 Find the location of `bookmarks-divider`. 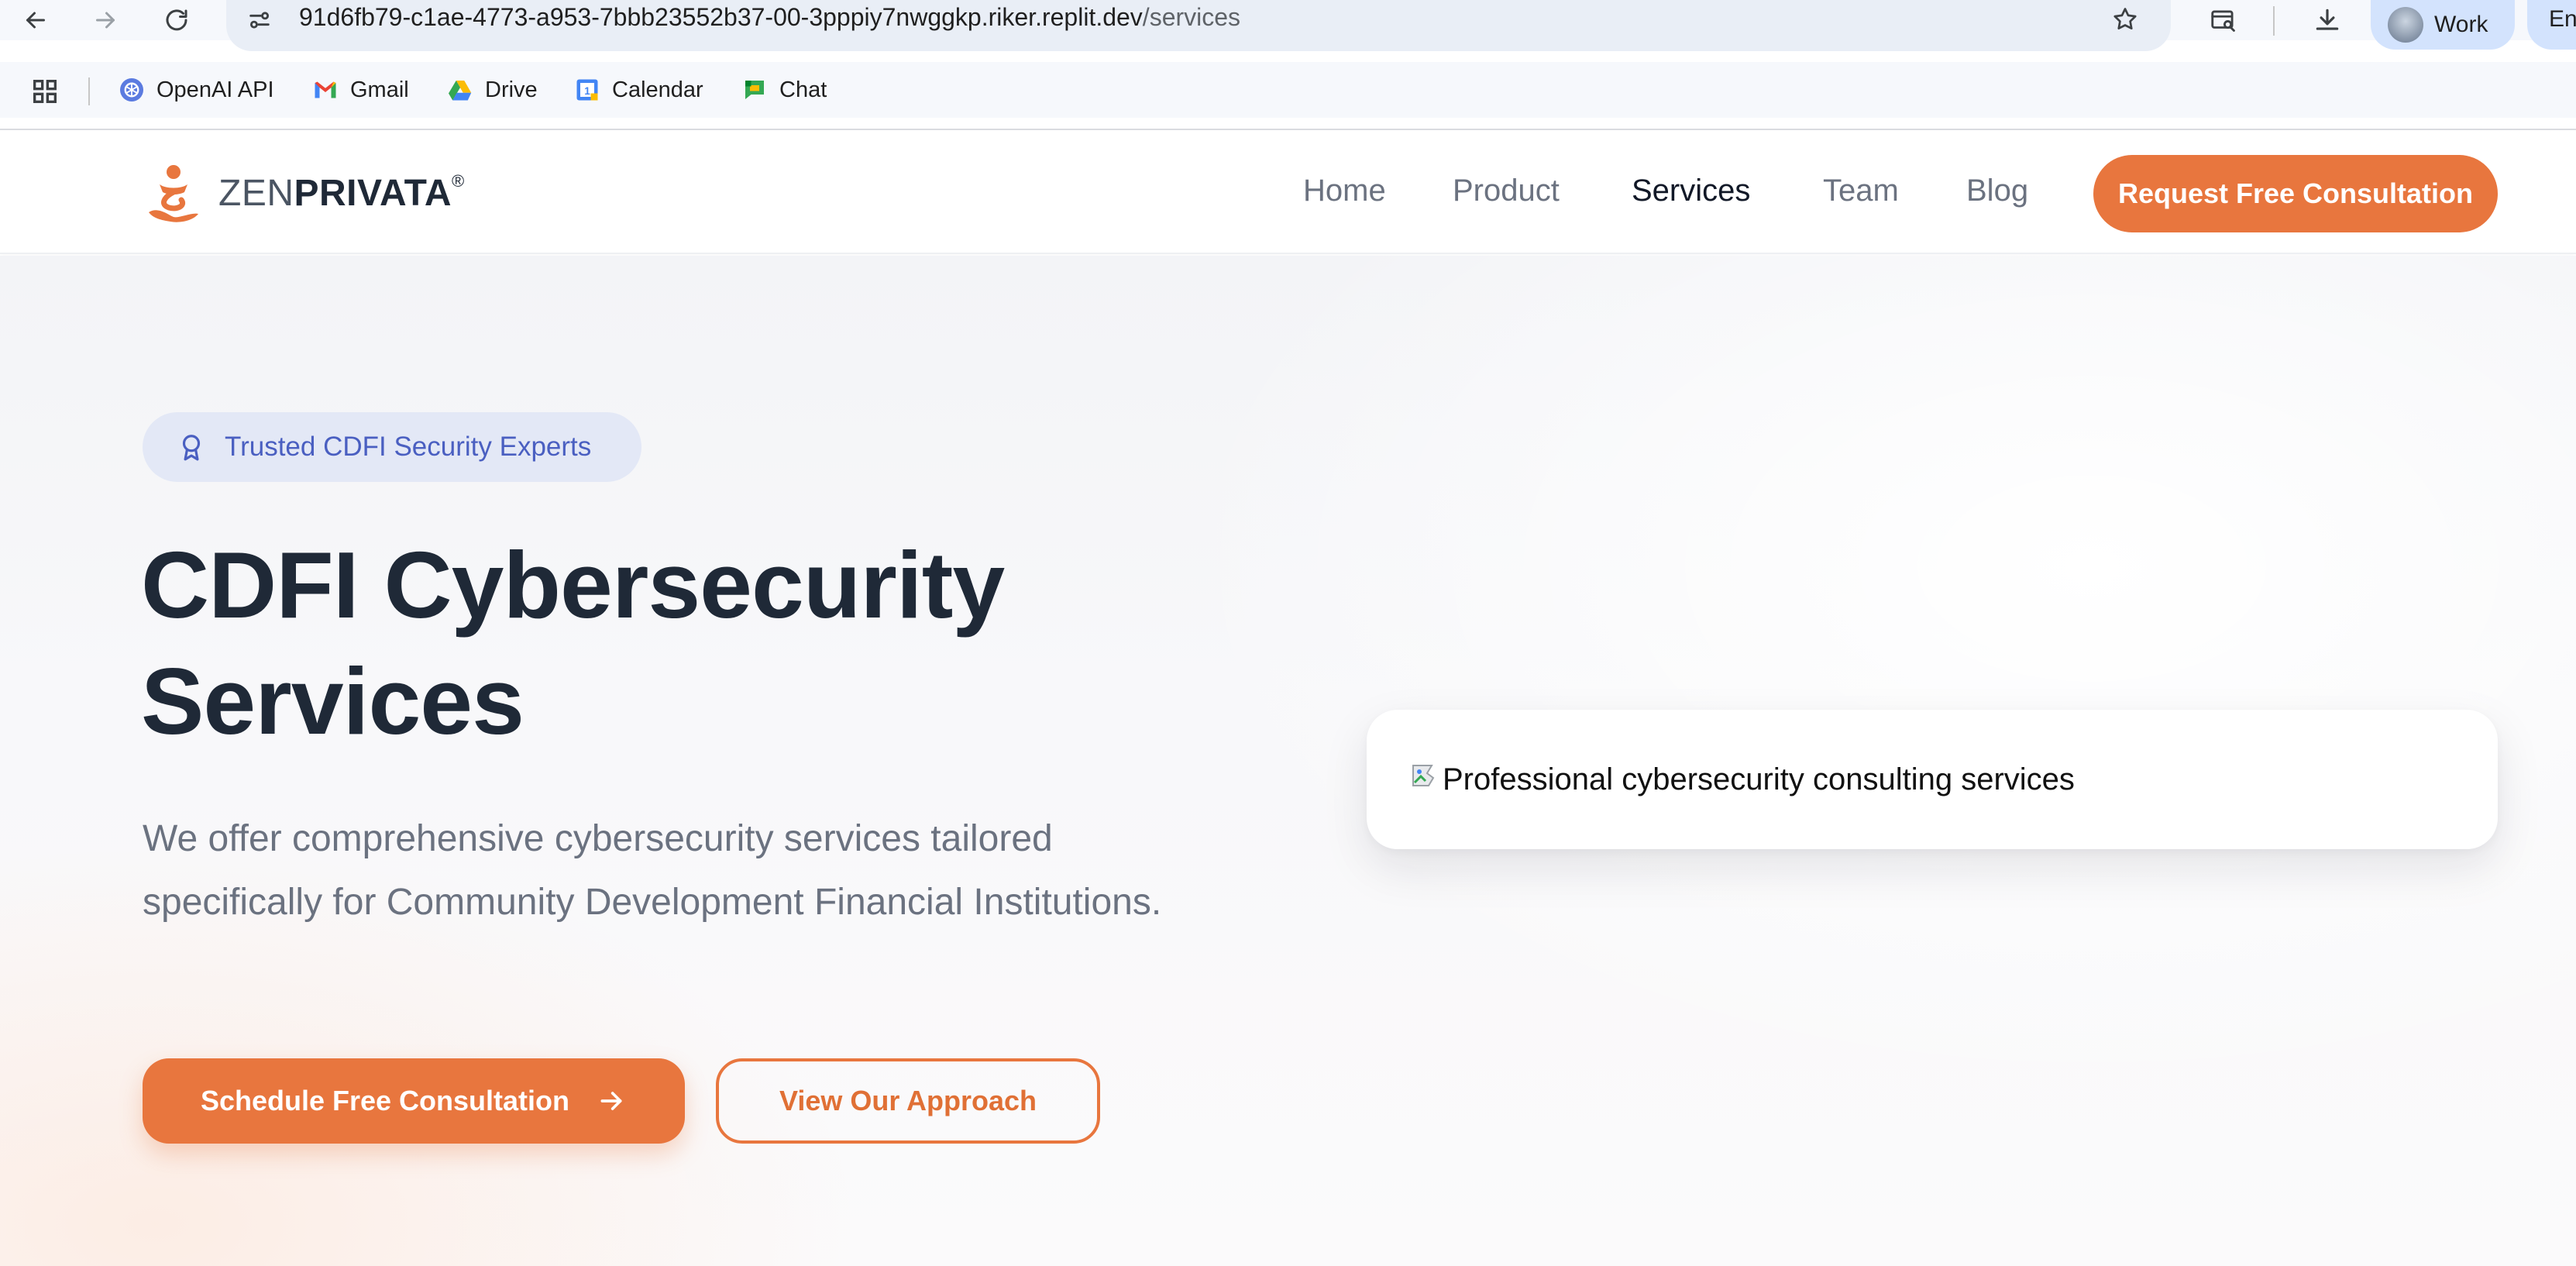

bookmarks-divider is located at coordinates (89, 91).